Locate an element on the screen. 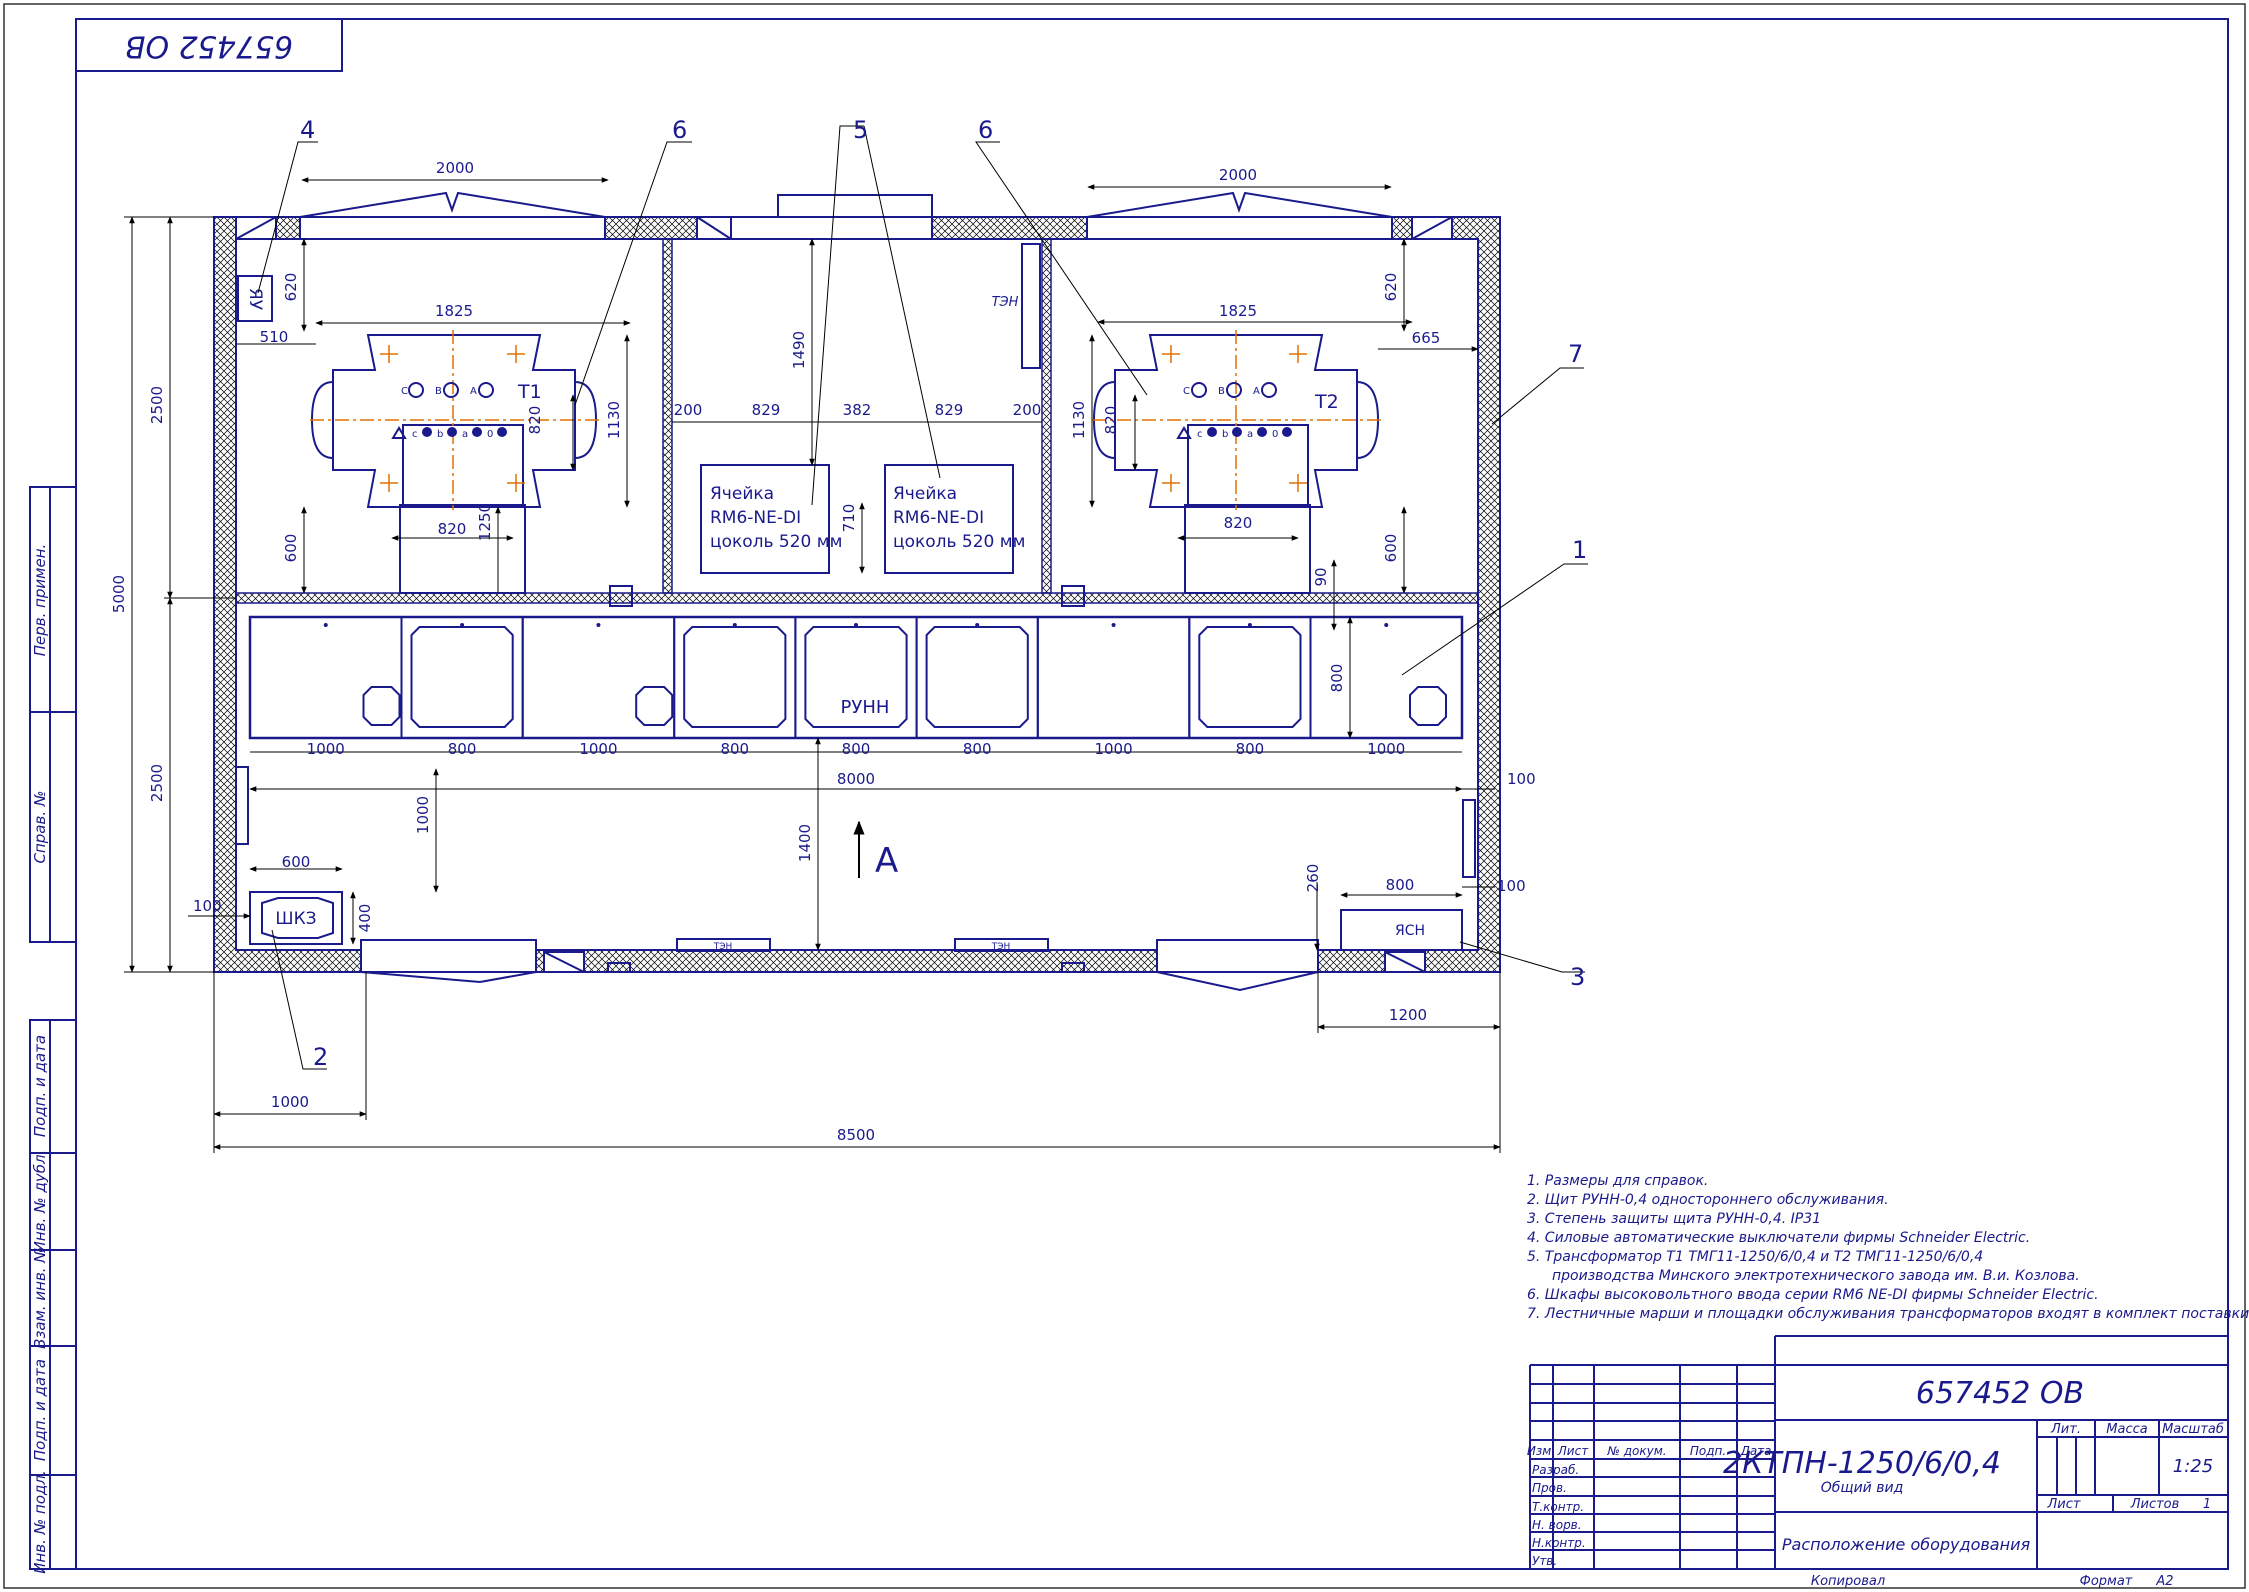 The image size is (2249, 1592). dim-1000-bottom: 1000 is located at coordinates (290, 1102).